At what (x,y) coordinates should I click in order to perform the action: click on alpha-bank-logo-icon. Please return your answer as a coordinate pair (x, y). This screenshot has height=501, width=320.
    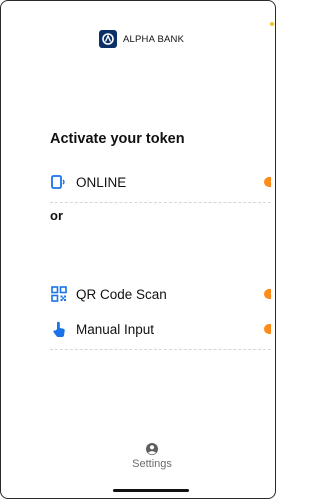
    Looking at the image, I should click on (108, 39).